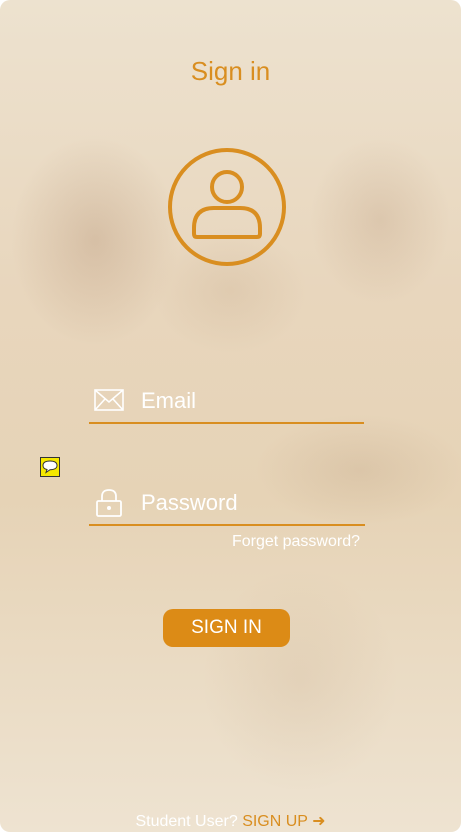  I want to click on envelope-icon, so click(109, 400).